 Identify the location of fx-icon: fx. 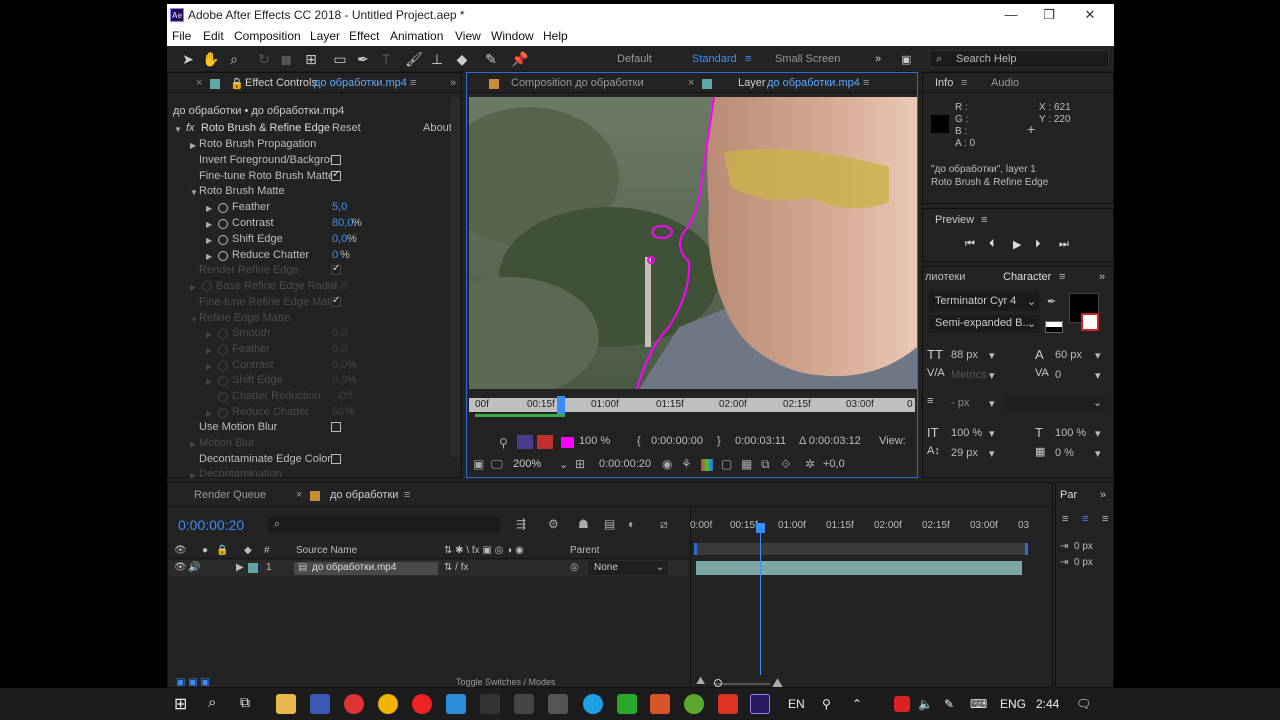
(190, 128).